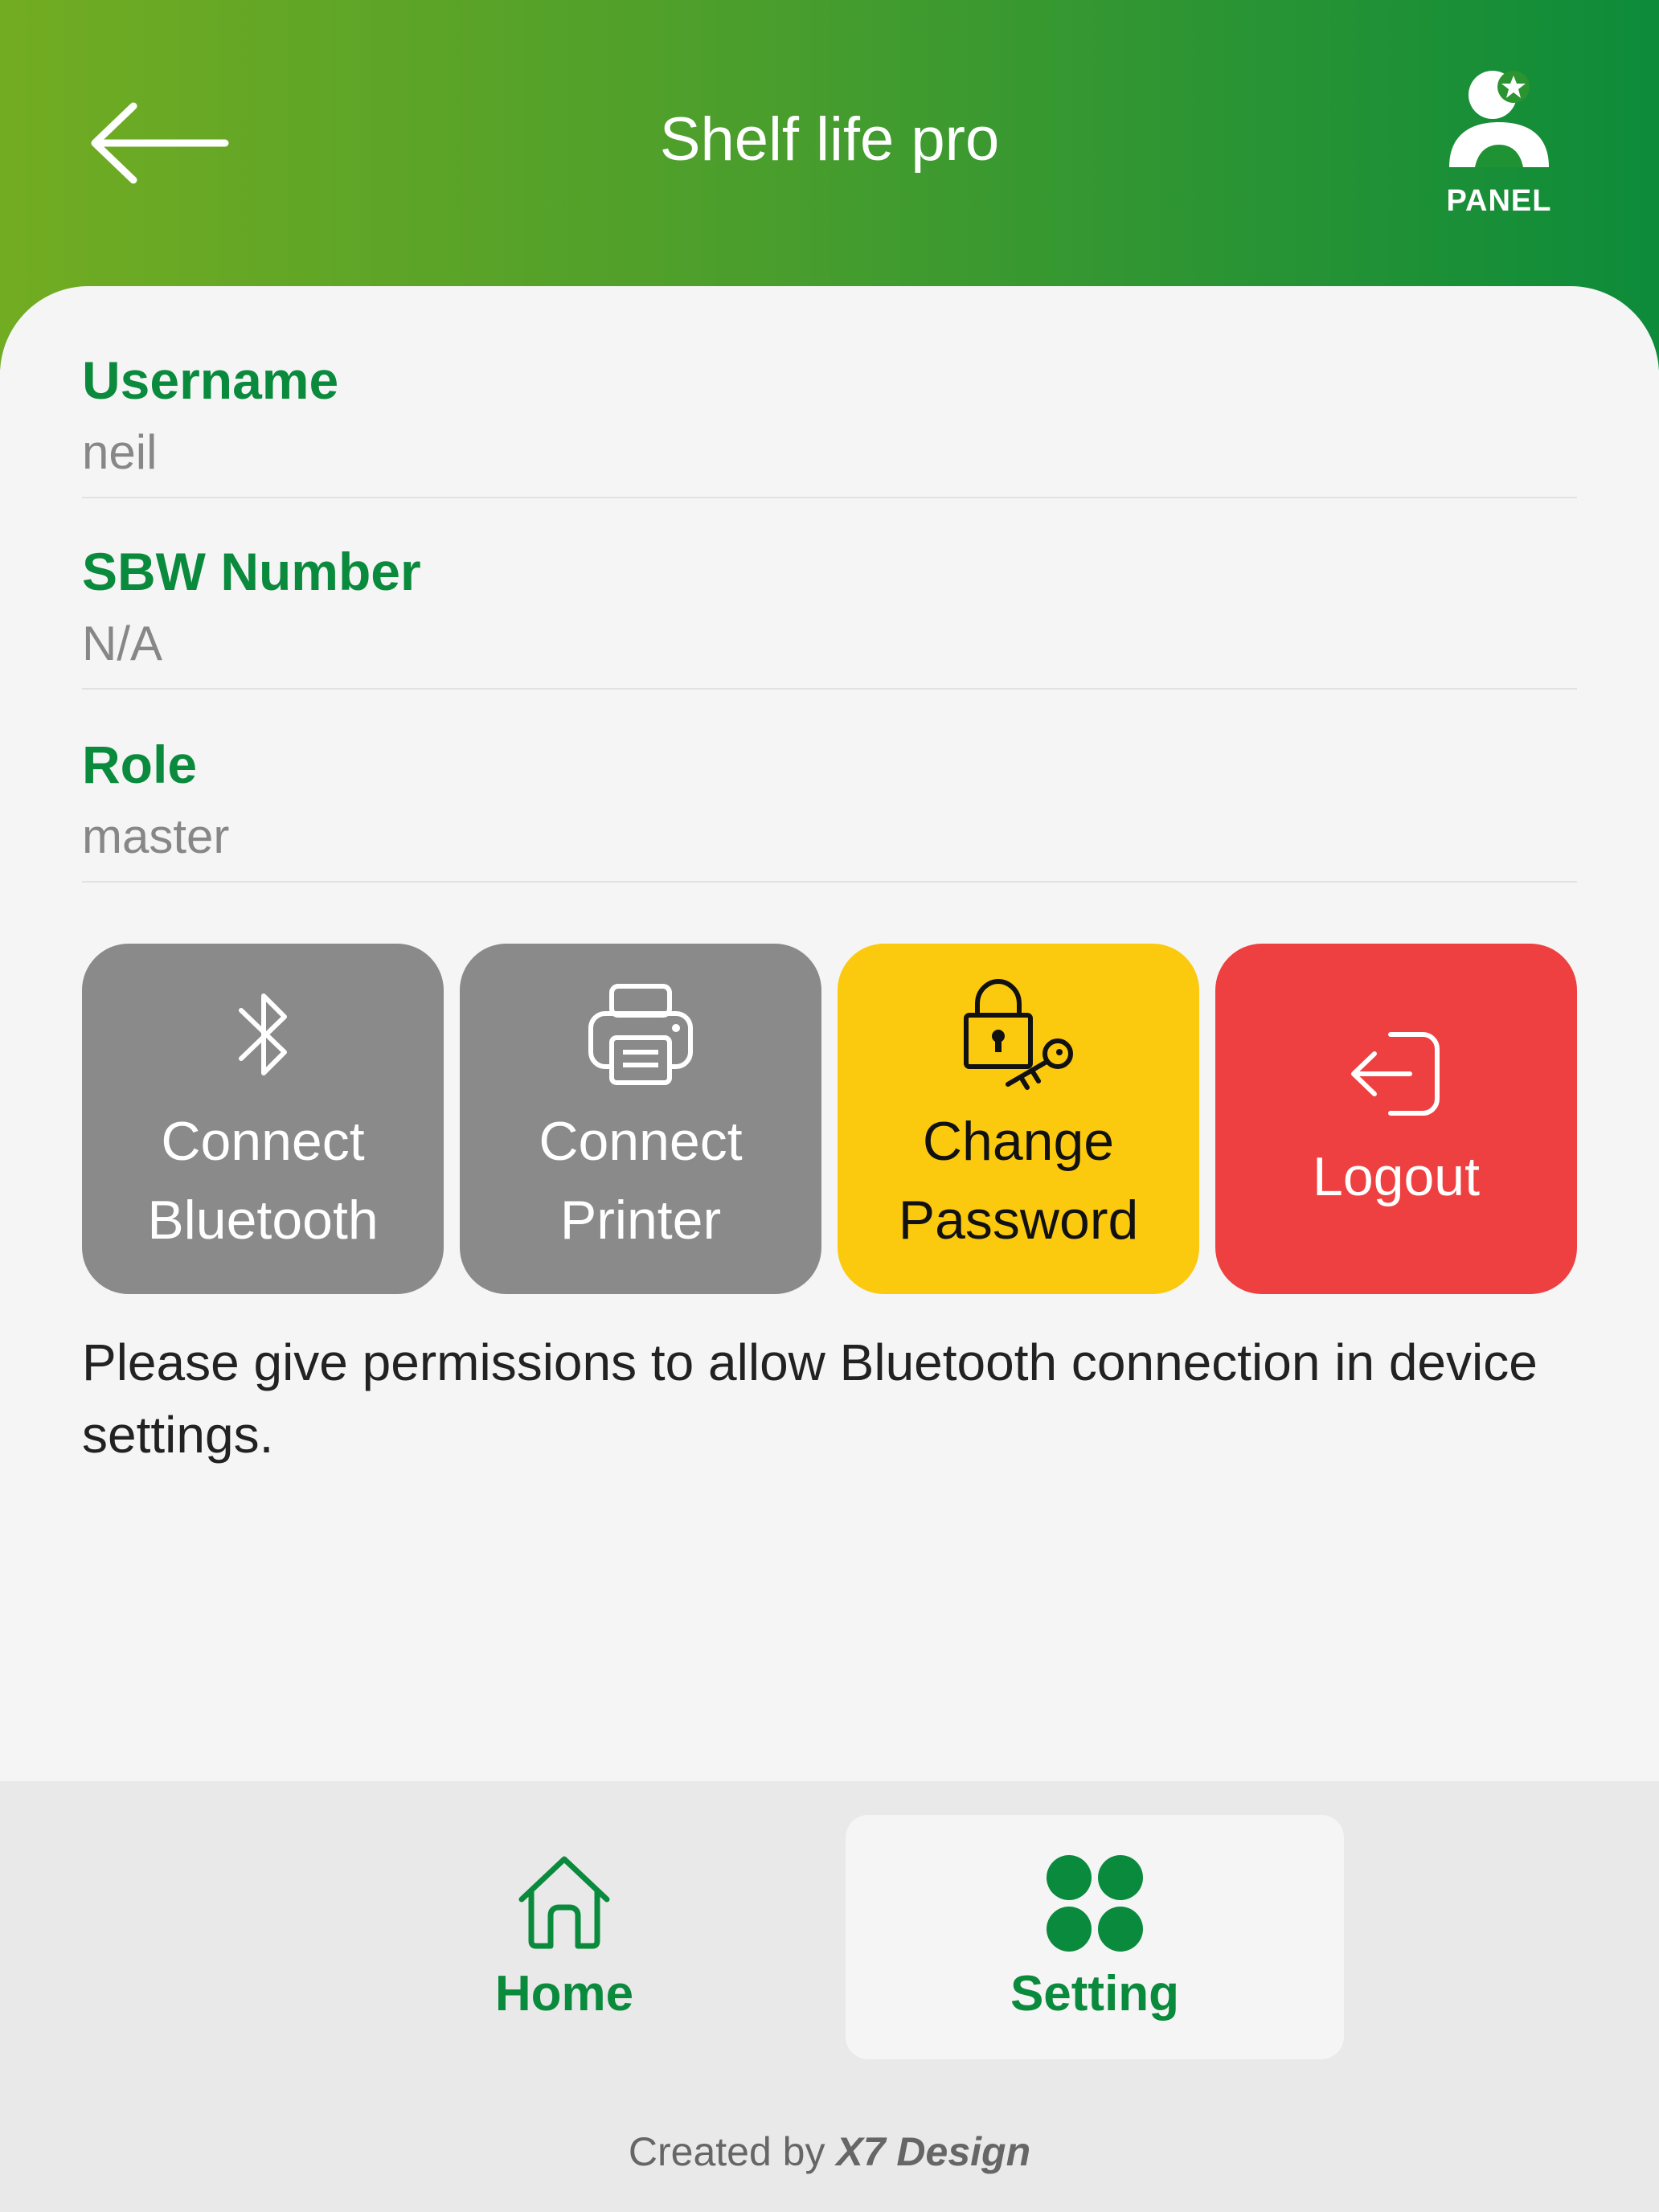 The width and height of the screenshot is (1659, 2212). I want to click on sbw-number-field: SBW Number N/A, so click(829, 612).